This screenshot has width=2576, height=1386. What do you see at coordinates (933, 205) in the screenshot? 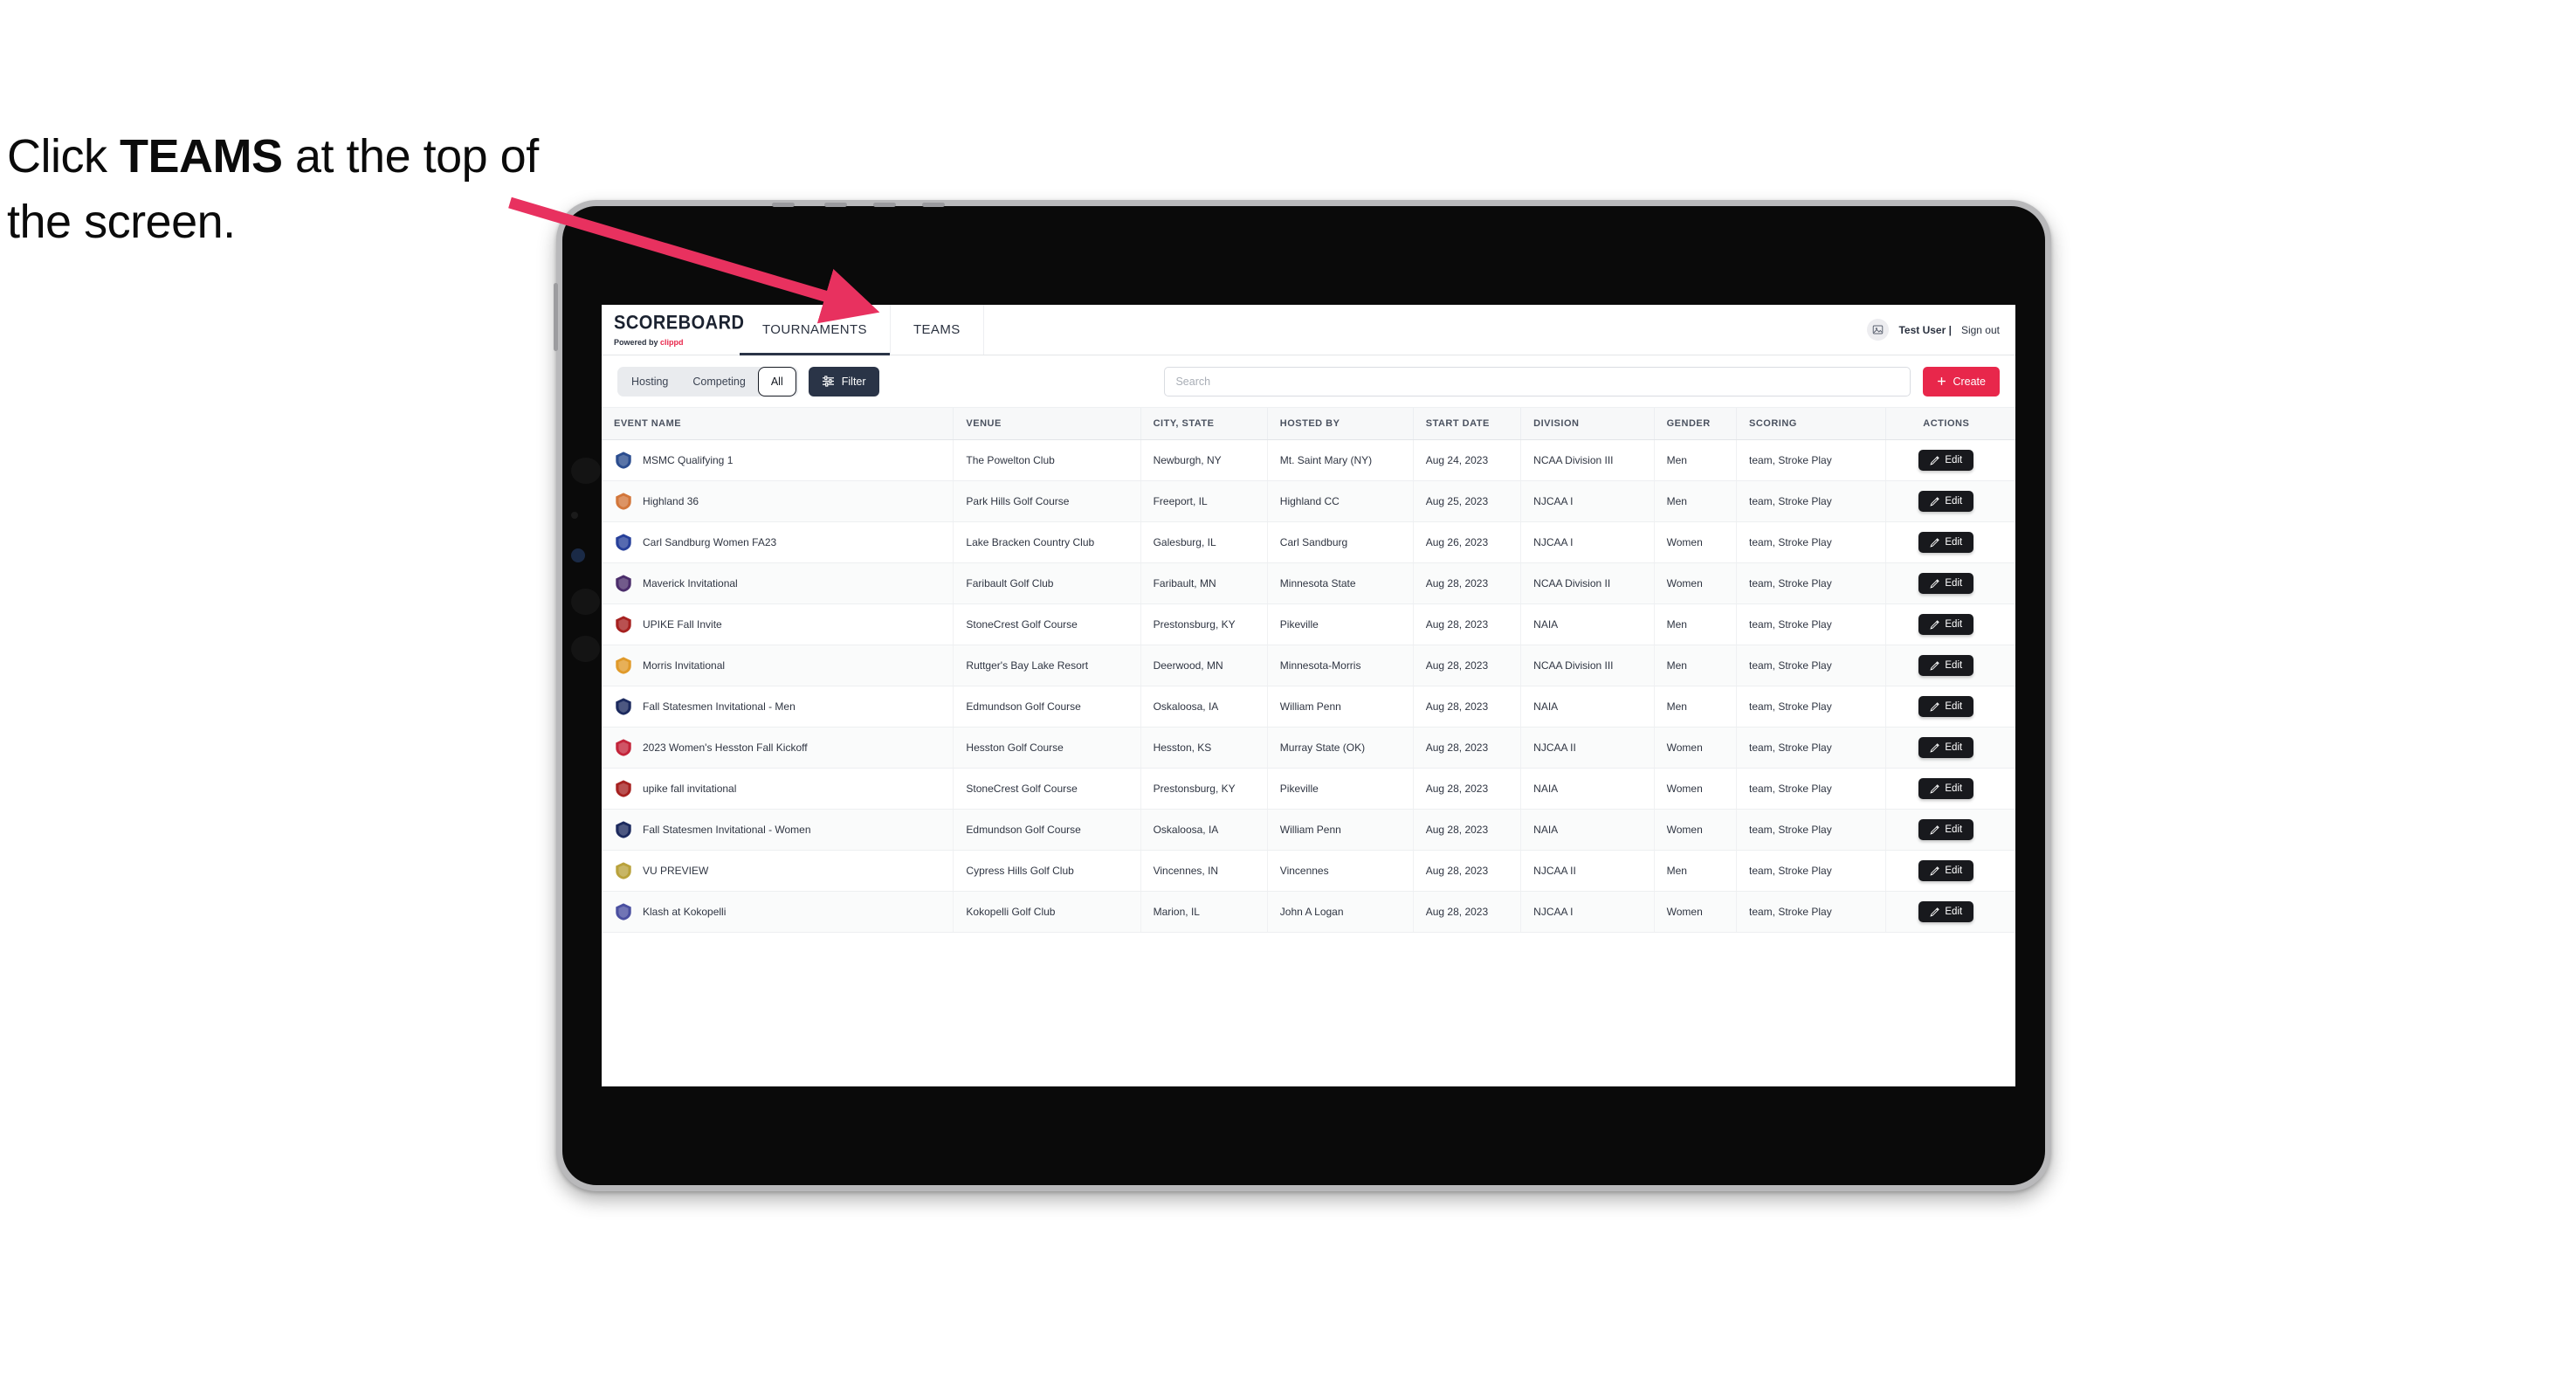
I see `bezel-notch-icon` at bounding box center [933, 205].